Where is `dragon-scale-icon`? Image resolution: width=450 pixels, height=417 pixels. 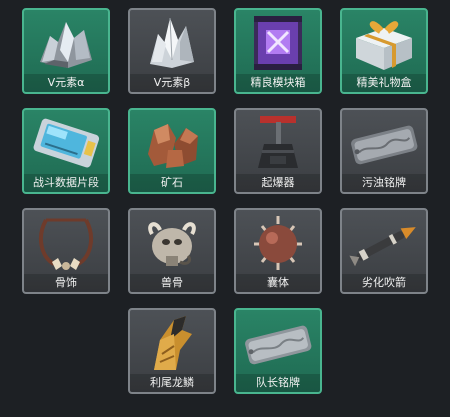 dragon-scale-icon is located at coordinates (173, 343).